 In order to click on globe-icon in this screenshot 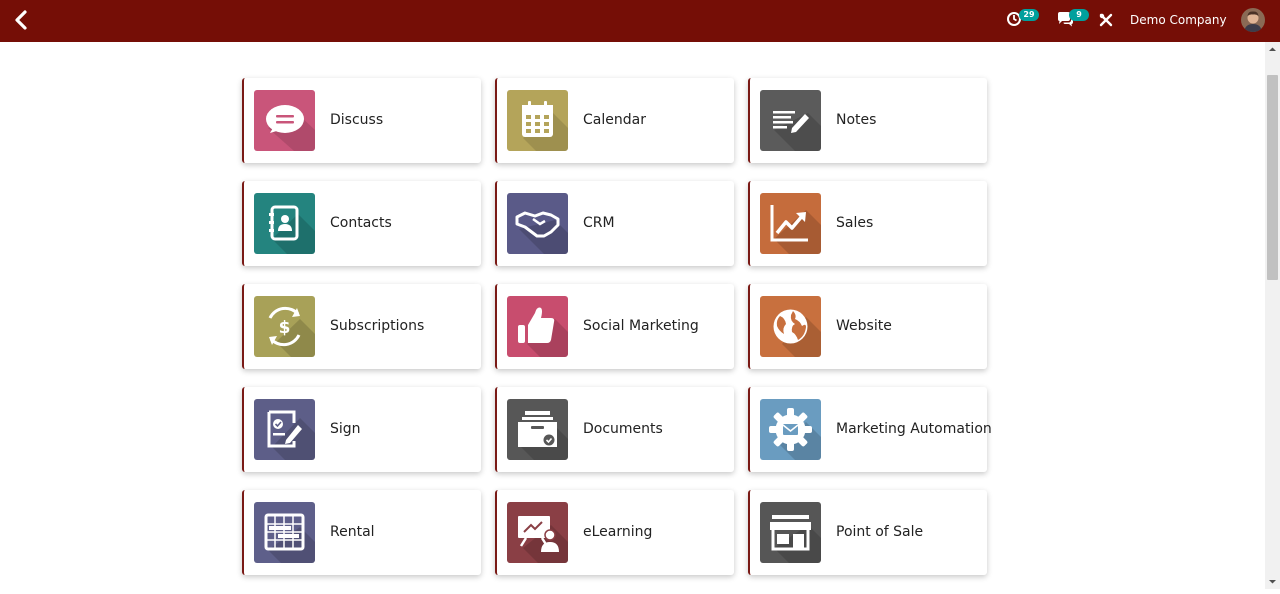, I will do `click(790, 326)`.